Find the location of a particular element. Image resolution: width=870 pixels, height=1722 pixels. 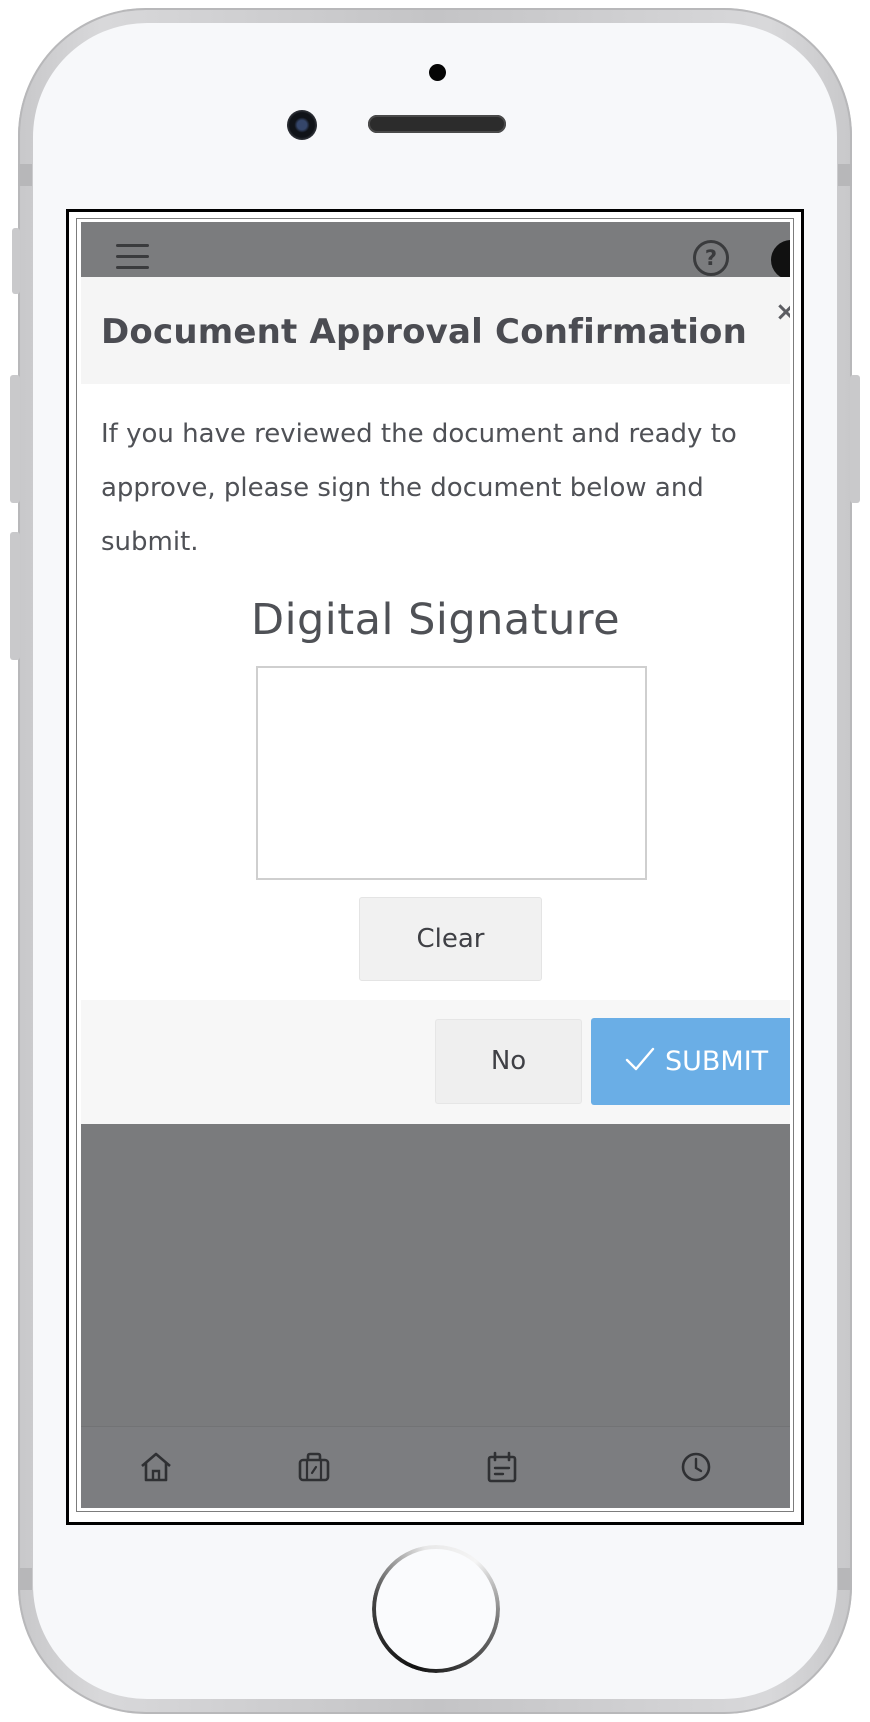

volume-down-button is located at coordinates (15, 596).